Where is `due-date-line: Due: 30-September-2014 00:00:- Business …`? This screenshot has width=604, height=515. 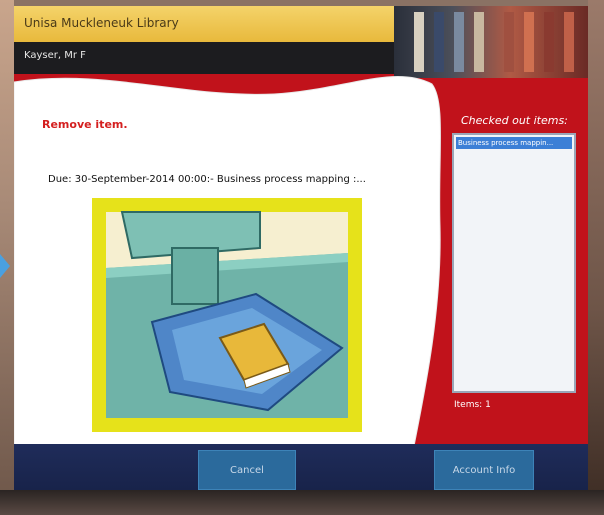 due-date-line: Due: 30-September-2014 00:00:- Business … is located at coordinates (207, 179).